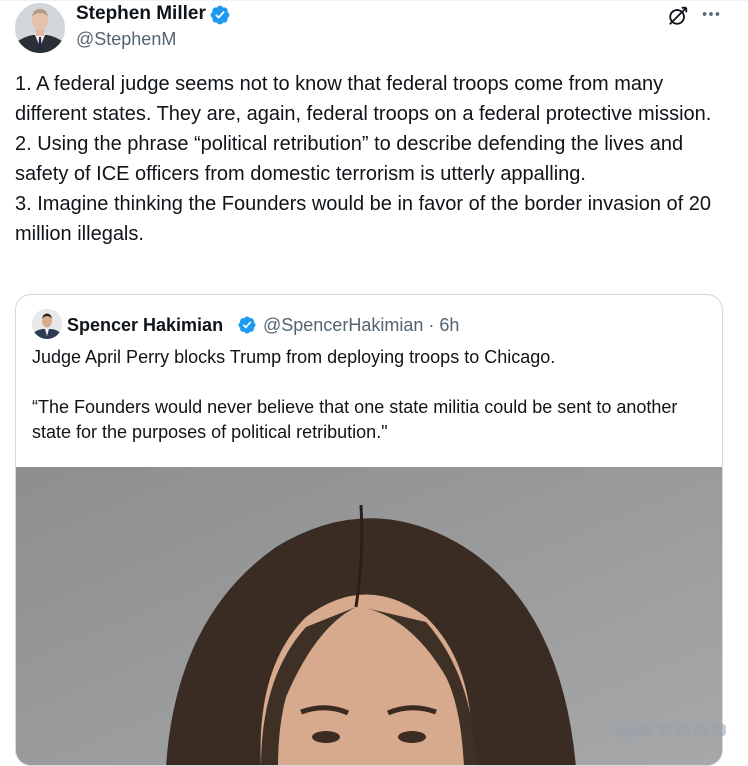 This screenshot has width=748, height=766. What do you see at coordinates (343, 325) in the screenshot?
I see `quoted-author-handle: @SpencerHakimian` at bounding box center [343, 325].